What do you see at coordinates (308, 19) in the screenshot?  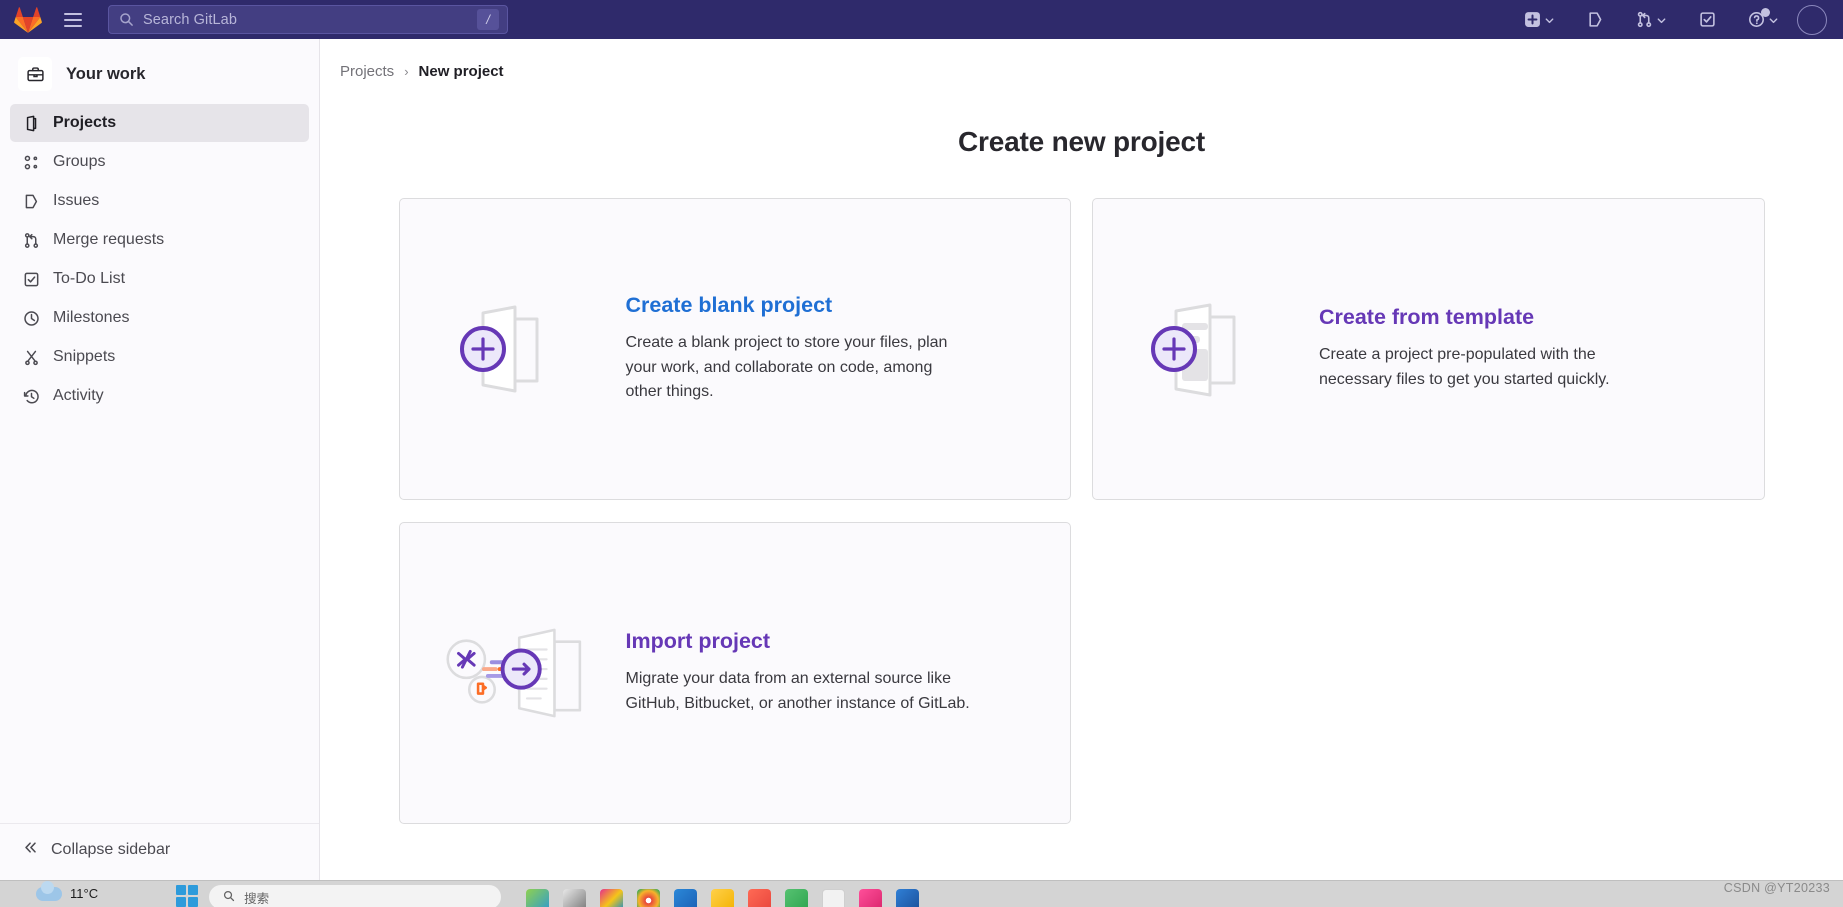 I see `search-input: Search GitLab /` at bounding box center [308, 19].